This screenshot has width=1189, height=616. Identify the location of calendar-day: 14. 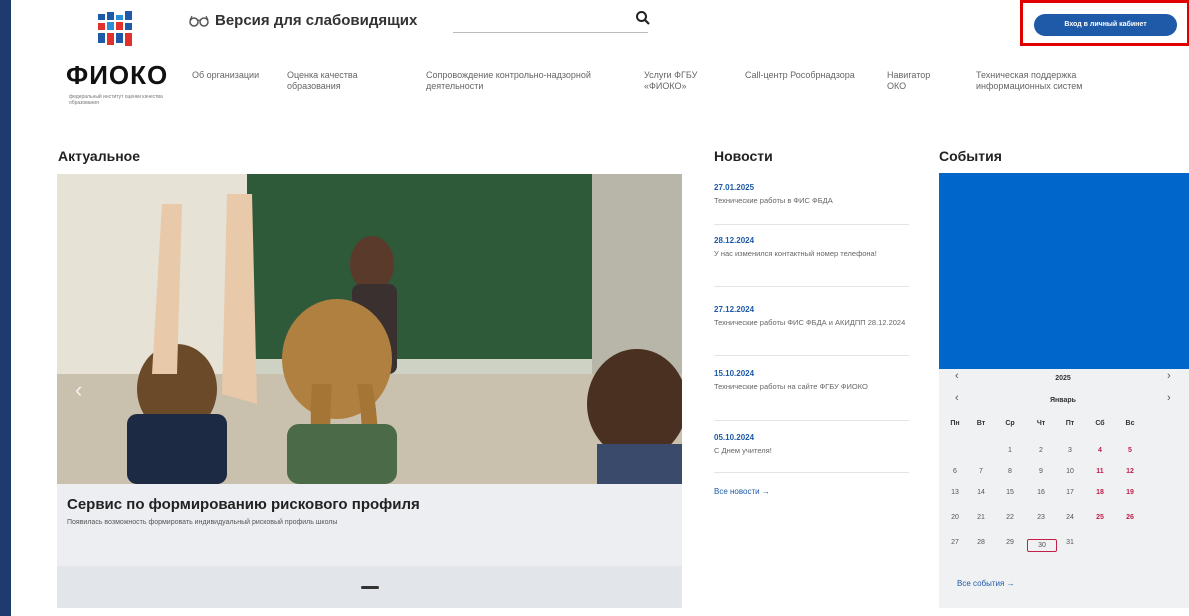
(981, 492).